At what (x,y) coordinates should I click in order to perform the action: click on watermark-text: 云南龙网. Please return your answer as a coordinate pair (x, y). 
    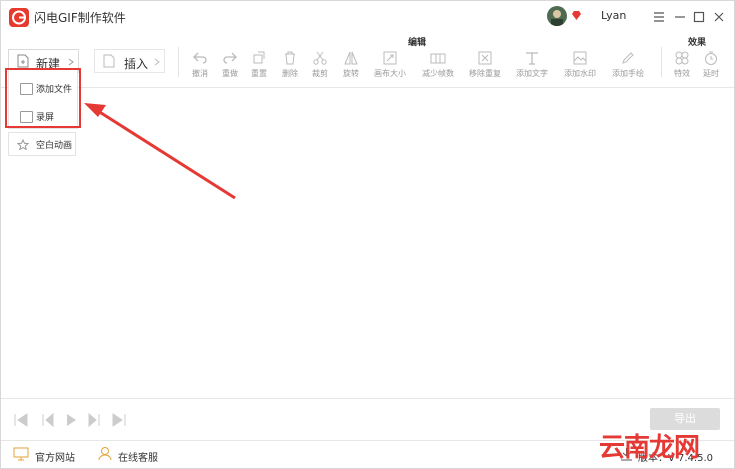
    Looking at the image, I should click on (649, 448).